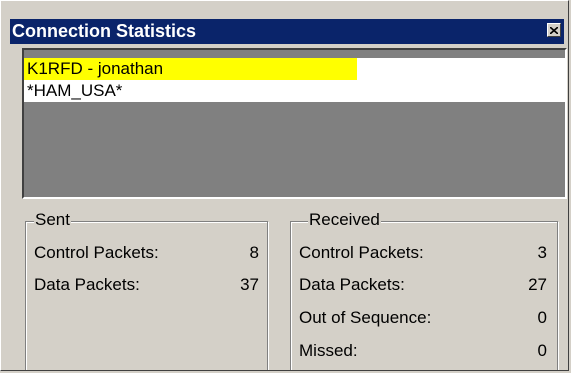 The height and width of the screenshot is (373, 571). What do you see at coordinates (328, 350) in the screenshot?
I see `stat-label: Missed:` at bounding box center [328, 350].